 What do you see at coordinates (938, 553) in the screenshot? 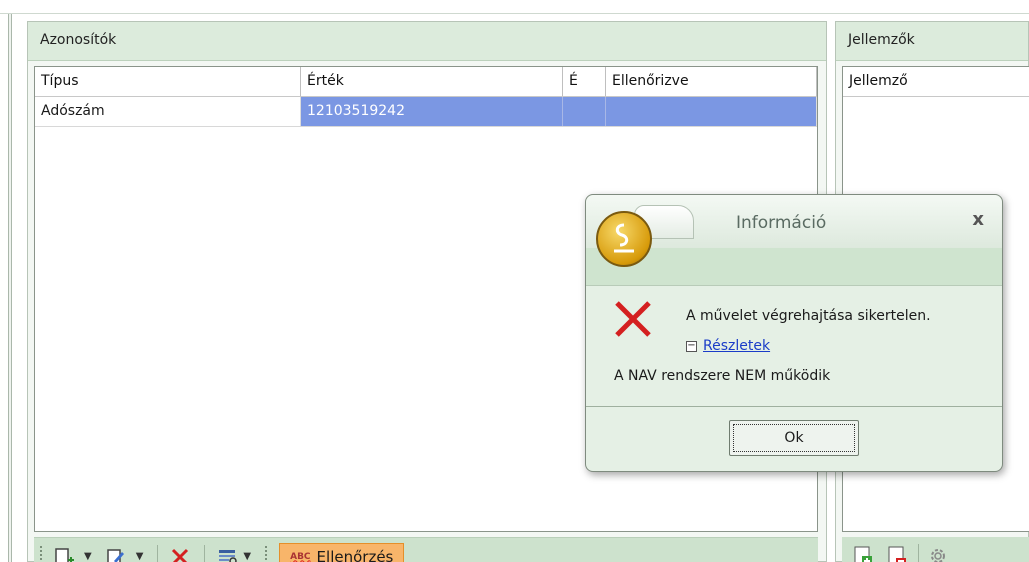
I see `gear-icon` at bounding box center [938, 553].